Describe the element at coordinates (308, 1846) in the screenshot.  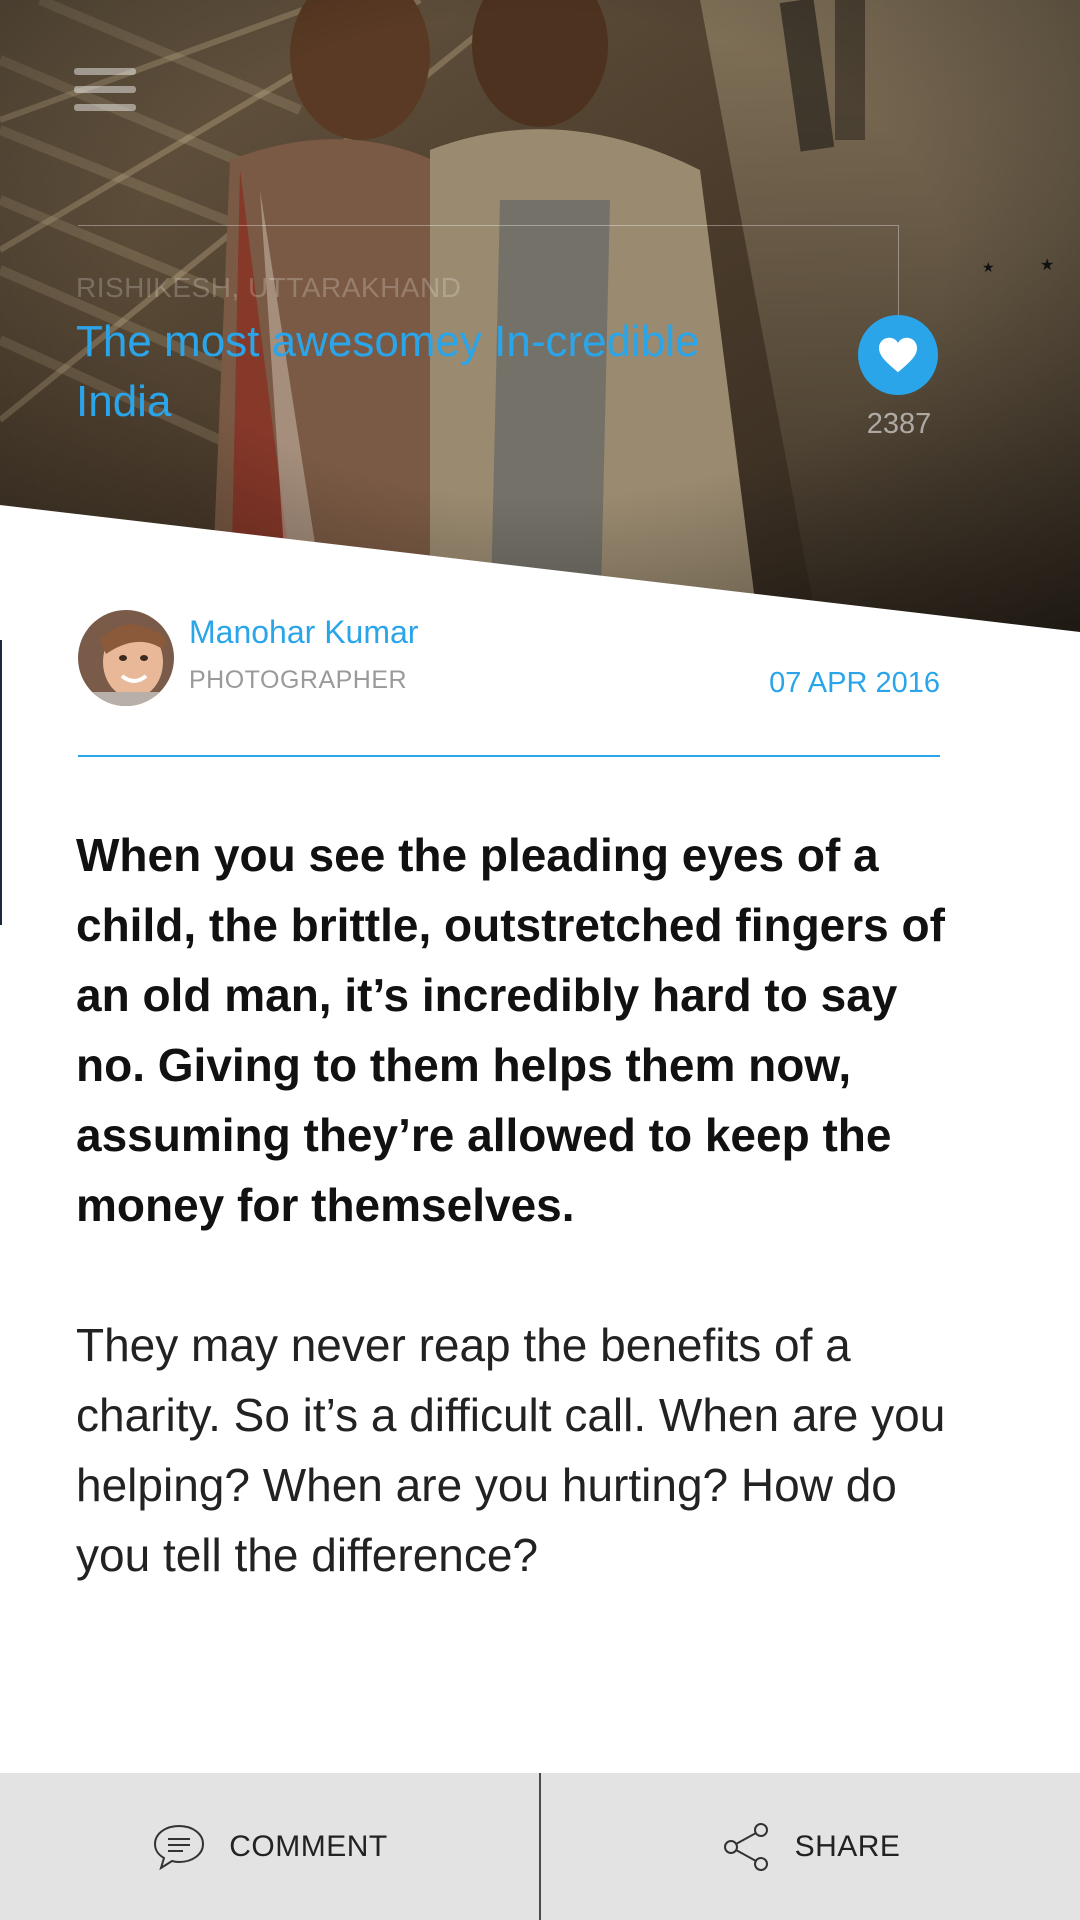
I see `comment-label: COMMENT` at that location.